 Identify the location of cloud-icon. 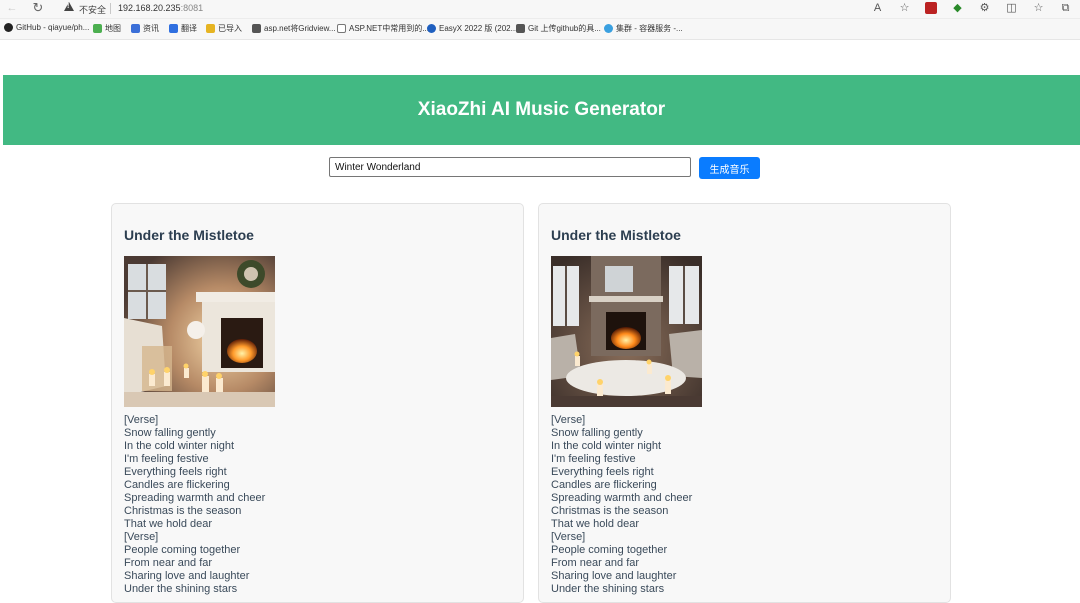
(608, 28).